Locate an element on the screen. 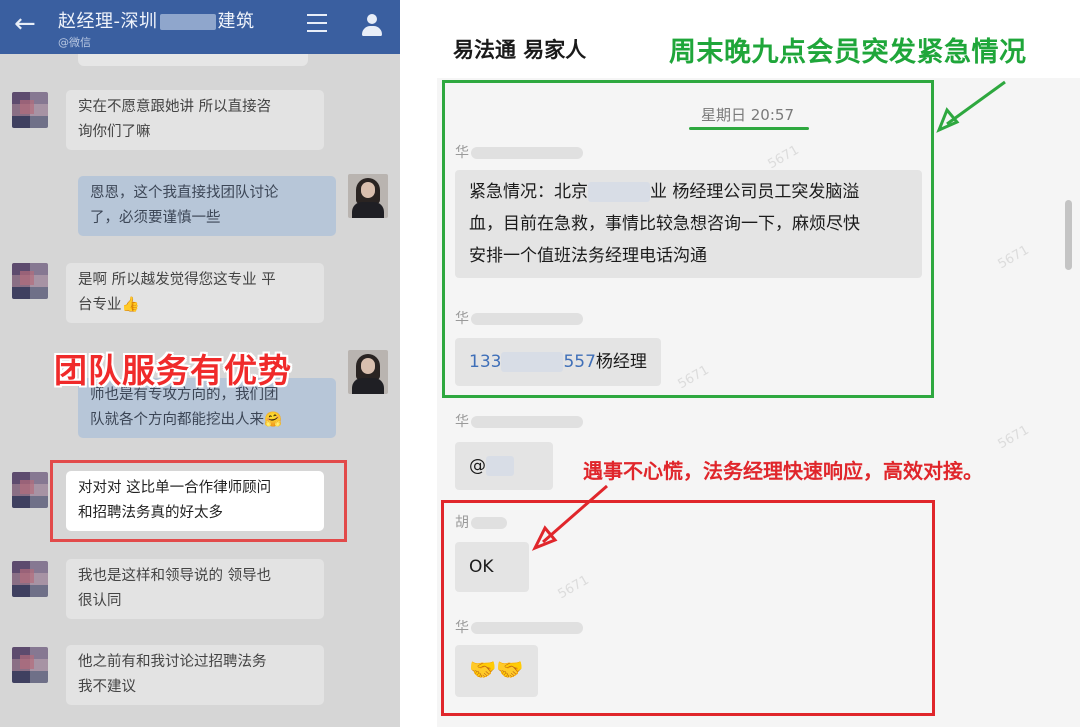 Image resolution: width=1080 pixels, height=727 pixels. blurred-title-part is located at coordinates (187, 22).